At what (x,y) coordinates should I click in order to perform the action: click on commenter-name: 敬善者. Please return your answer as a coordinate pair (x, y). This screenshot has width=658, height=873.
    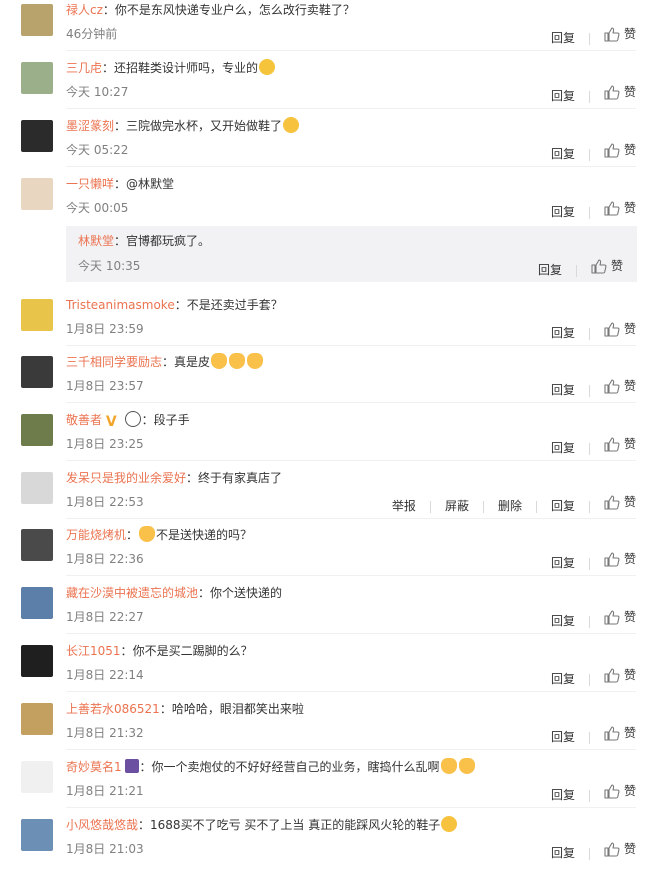
    Looking at the image, I should click on (84, 420).